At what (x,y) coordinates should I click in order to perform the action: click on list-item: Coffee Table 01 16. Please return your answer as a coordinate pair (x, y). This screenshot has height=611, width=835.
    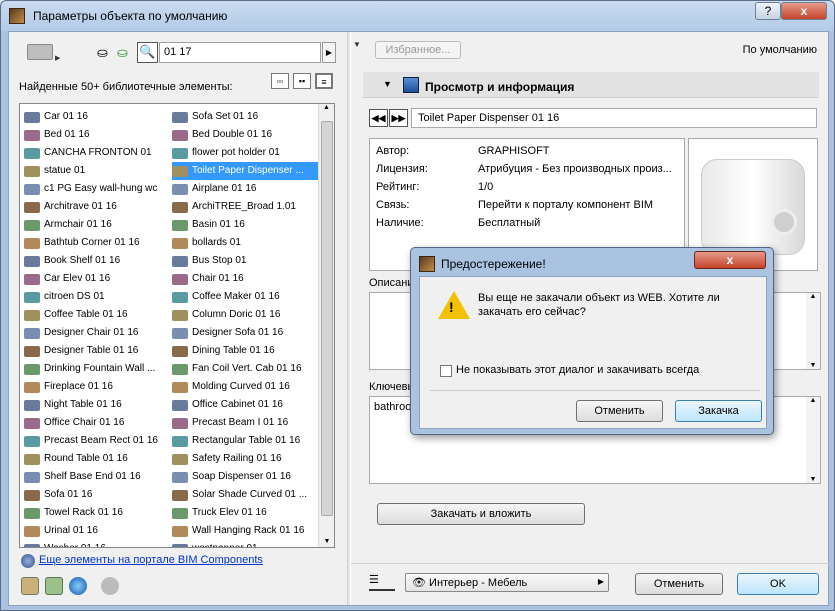
    Looking at the image, I should click on (98, 315).